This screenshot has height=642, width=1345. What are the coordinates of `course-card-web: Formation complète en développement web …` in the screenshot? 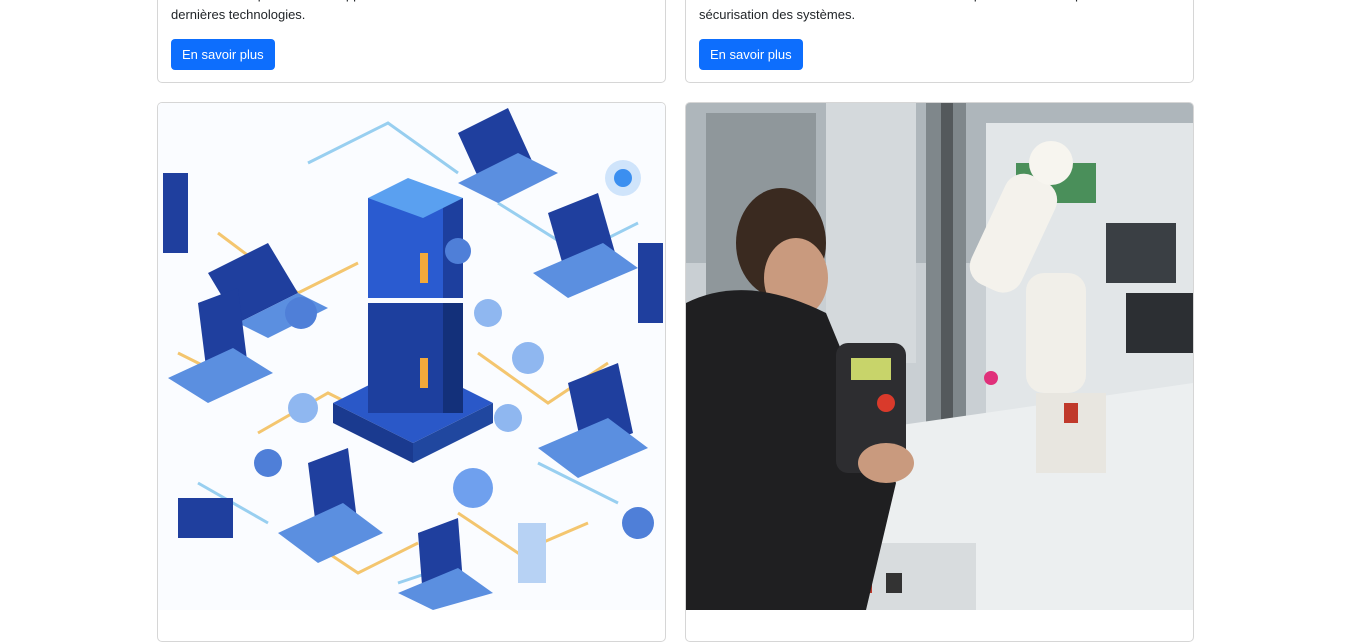 It's located at (411, 41).